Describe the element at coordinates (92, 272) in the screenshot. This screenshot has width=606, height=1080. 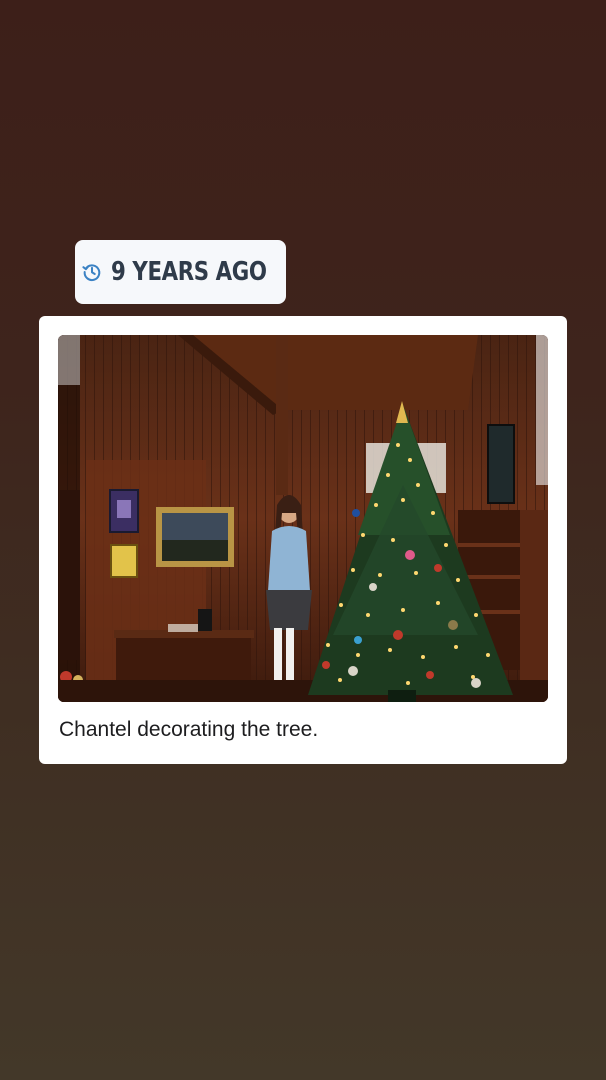
I see `history-clock-icon` at that location.